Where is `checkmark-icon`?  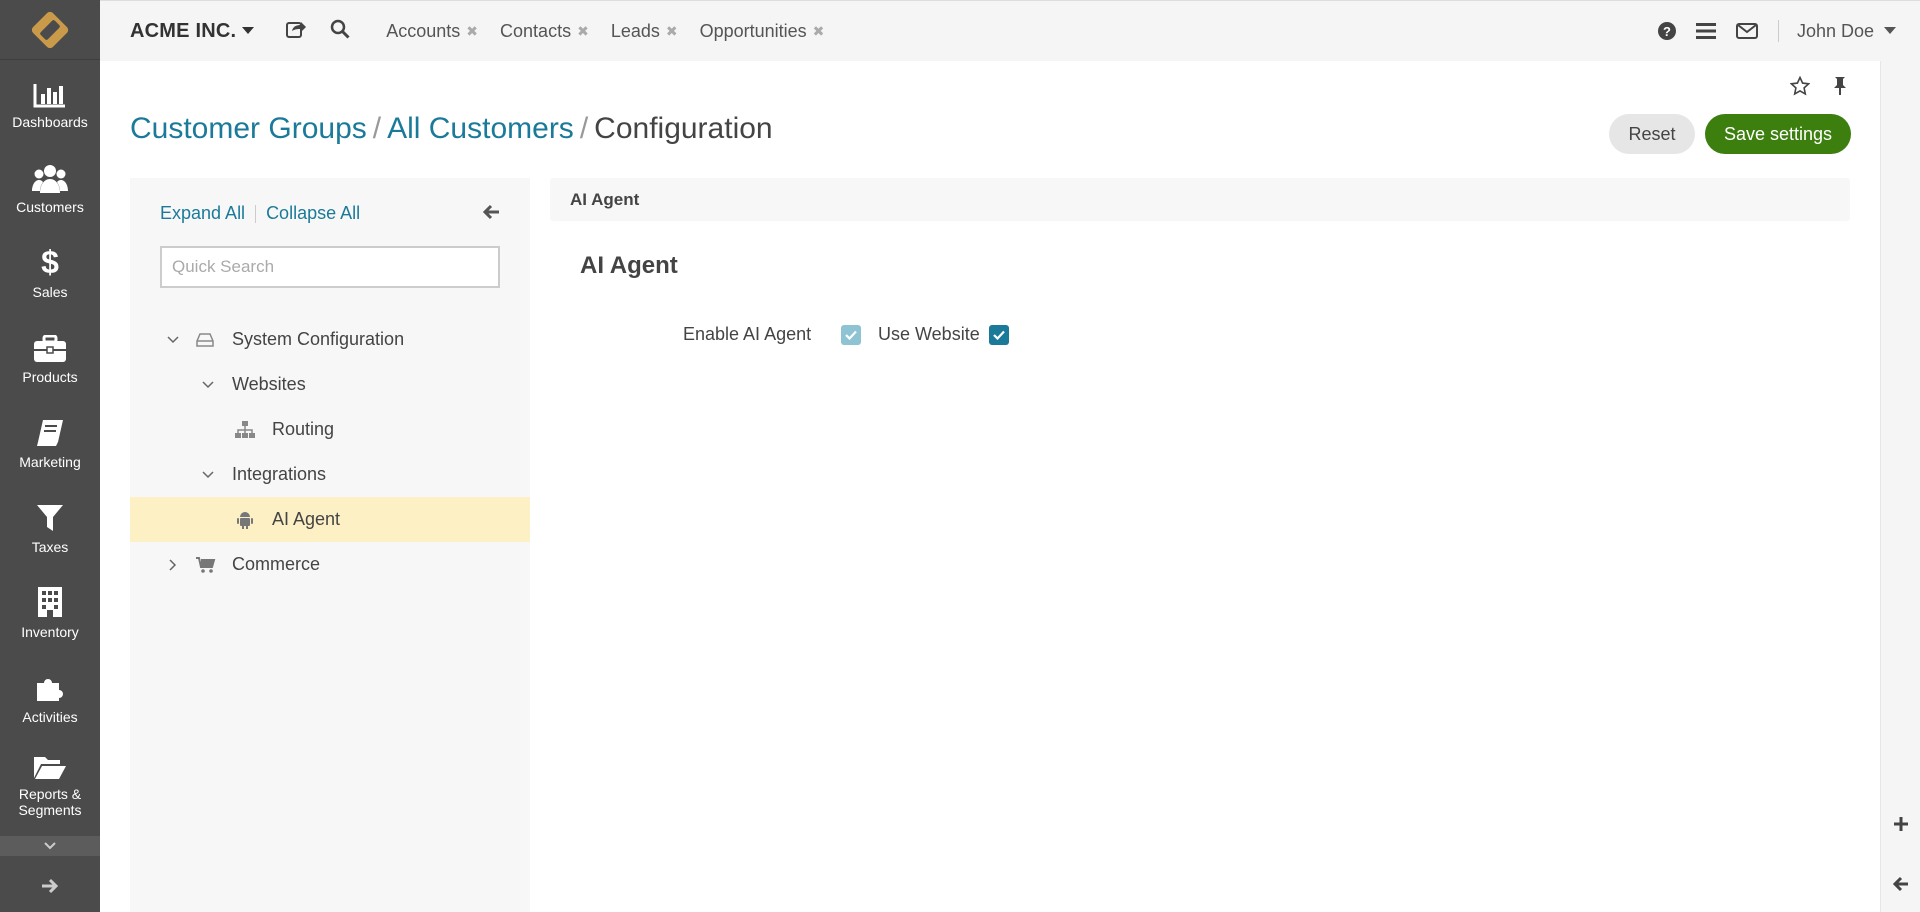 checkmark-icon is located at coordinates (851, 335).